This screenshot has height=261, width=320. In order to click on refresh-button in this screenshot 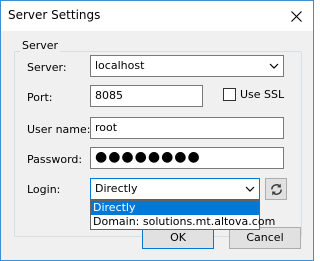, I will do `click(276, 189)`.